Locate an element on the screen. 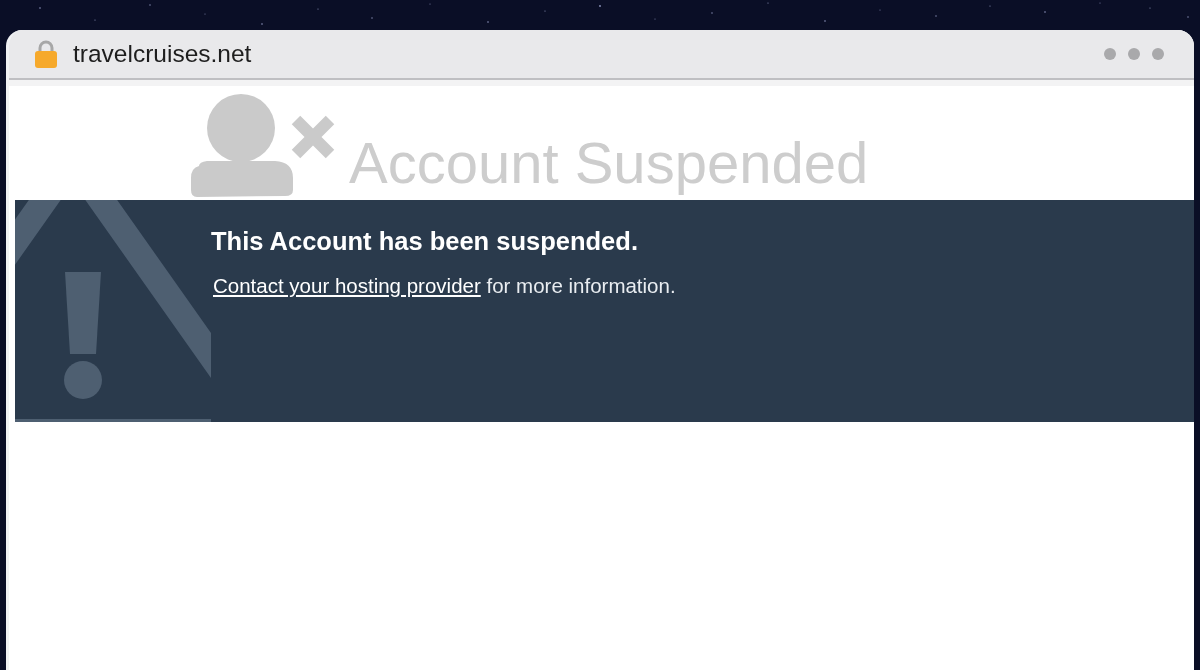  hosting-provider-link: Contact your hosting provider is located at coordinates (347, 285).